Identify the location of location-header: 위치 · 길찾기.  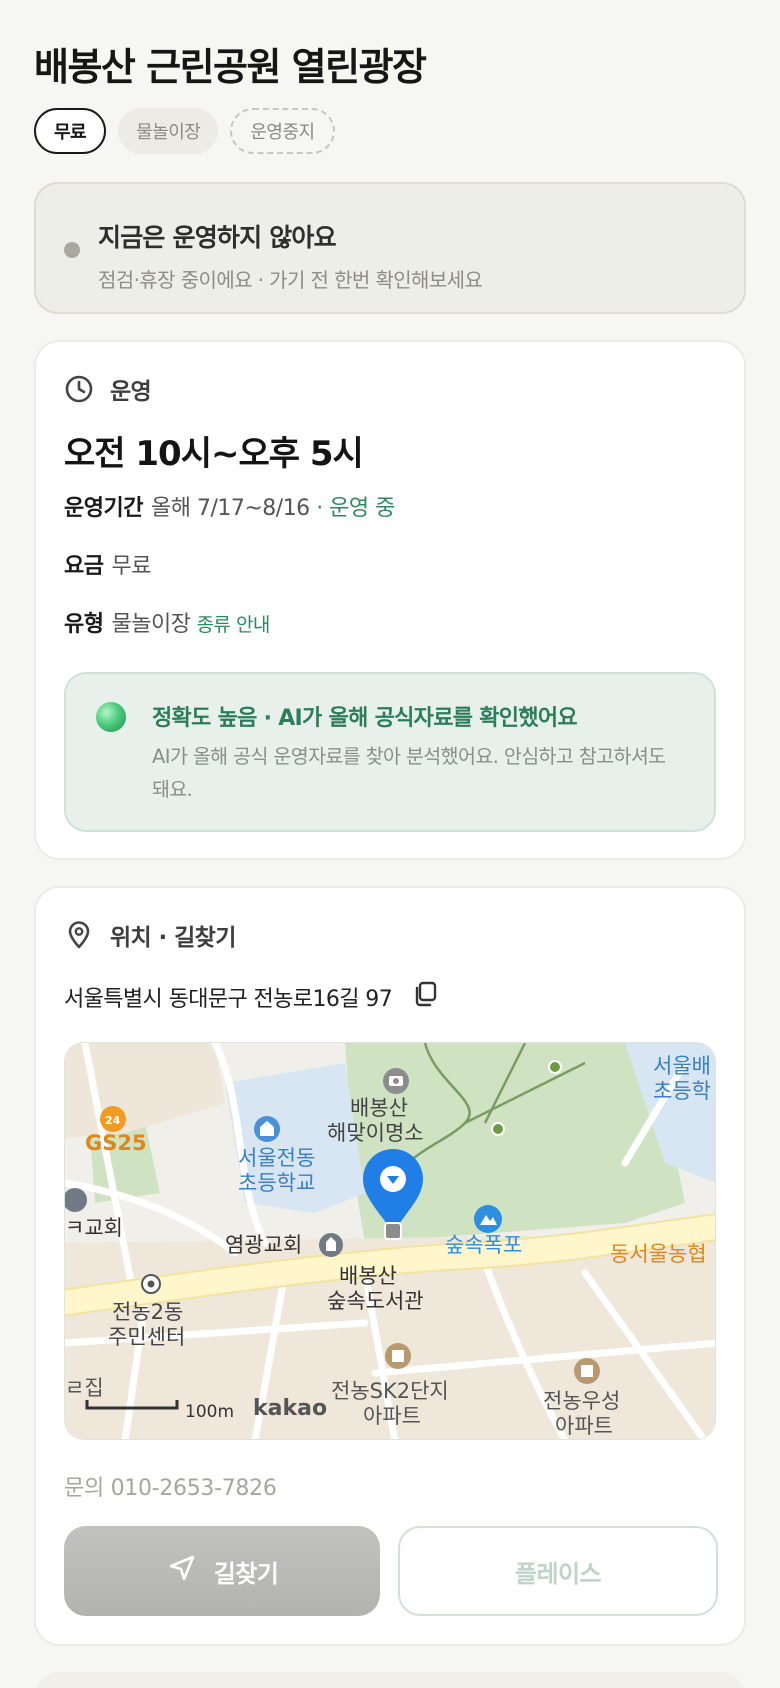
(150, 935).